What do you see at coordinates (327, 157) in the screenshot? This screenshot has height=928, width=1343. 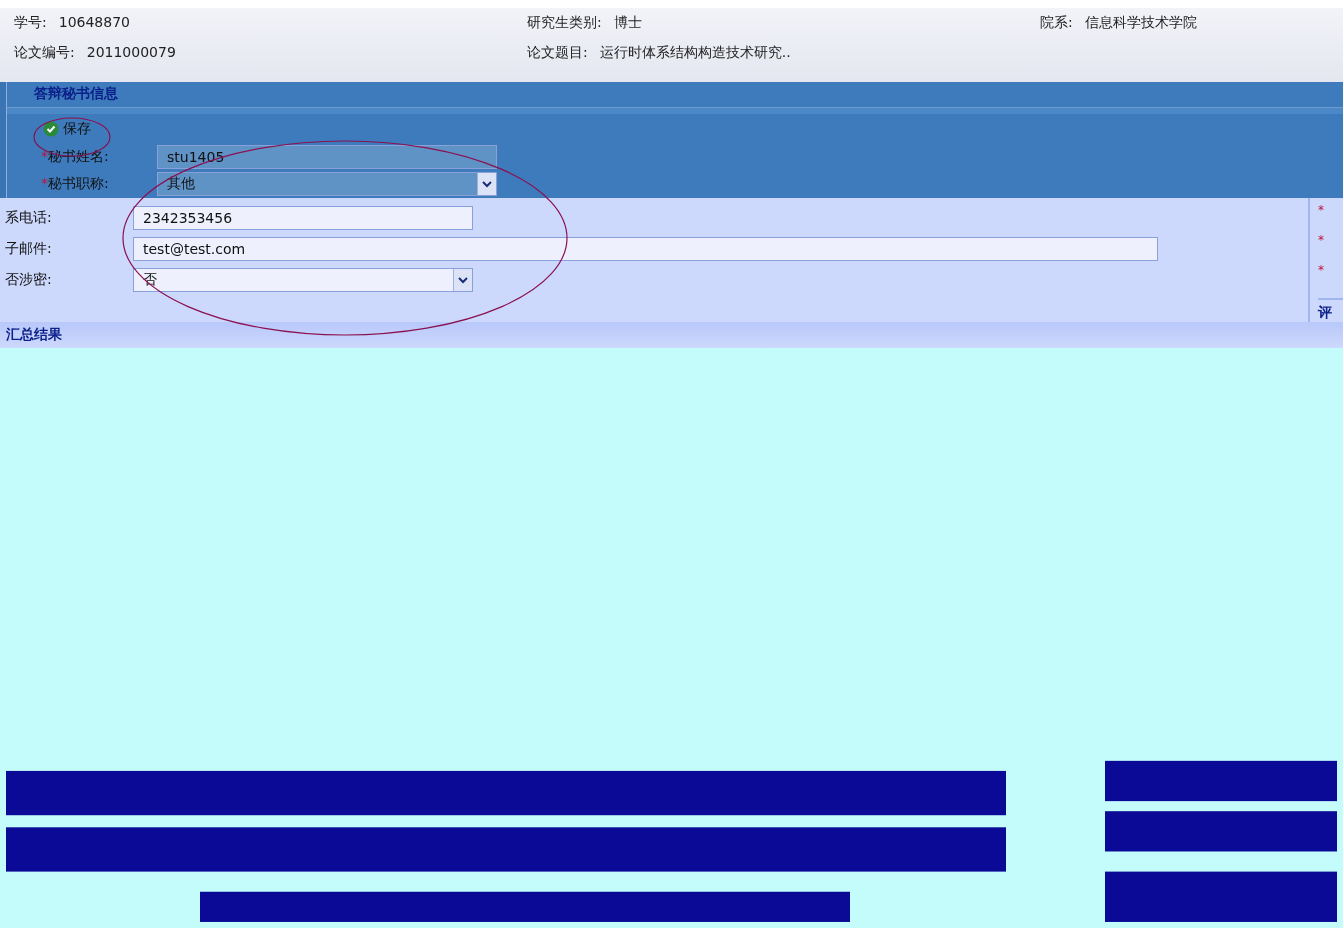 I see `input-field: stu1405` at bounding box center [327, 157].